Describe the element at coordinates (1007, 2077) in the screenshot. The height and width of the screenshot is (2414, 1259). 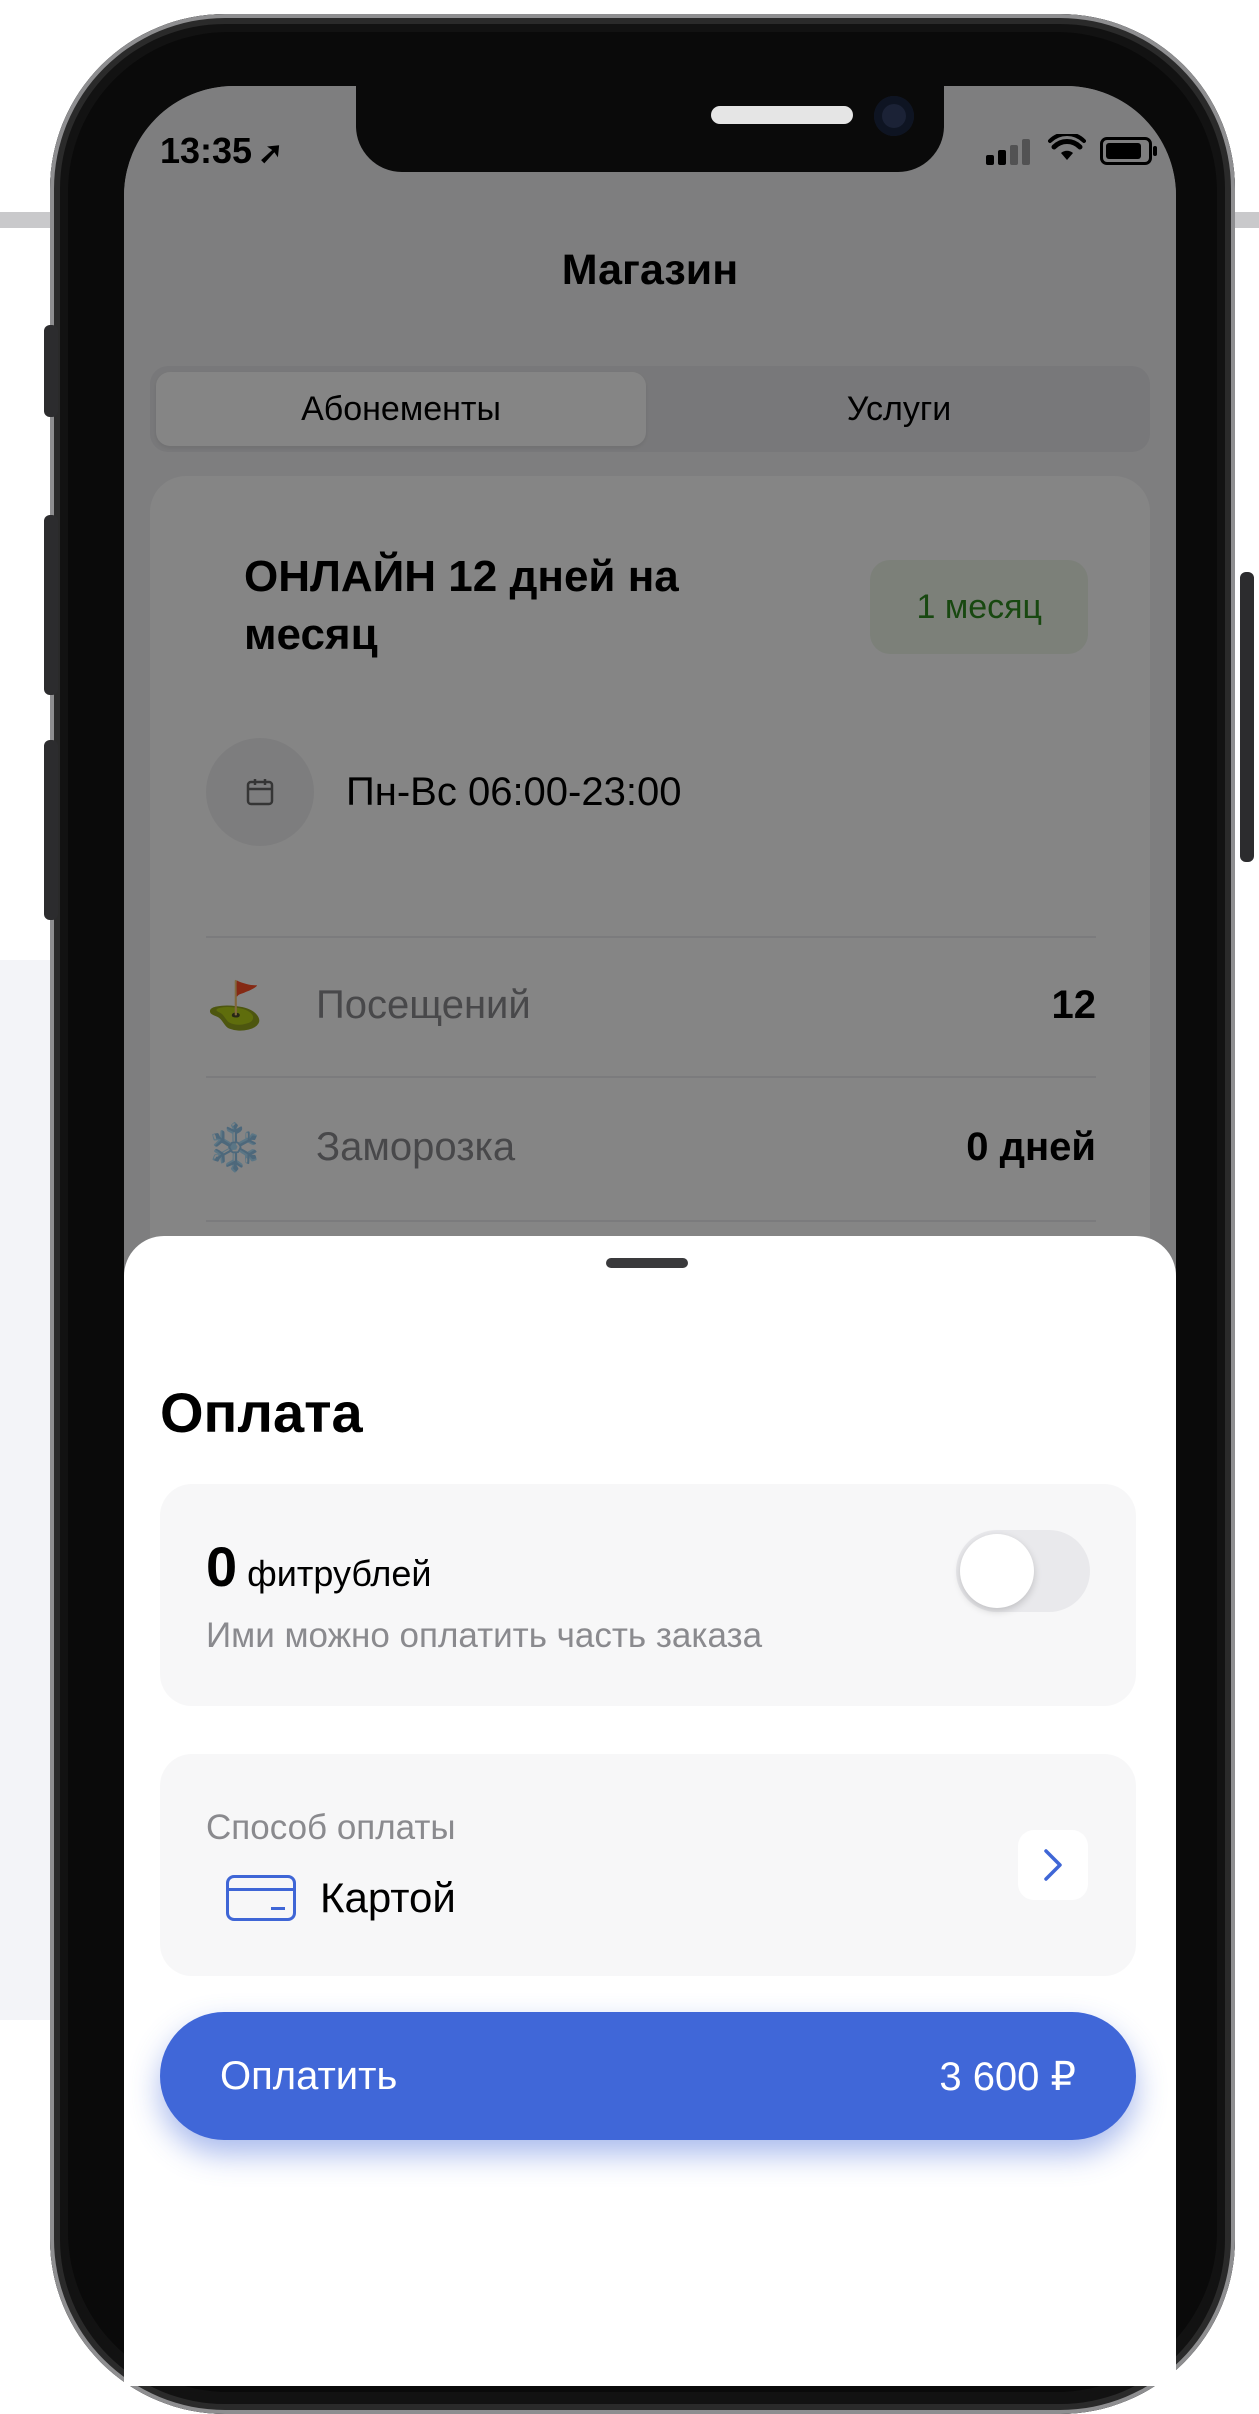
I see `pay-button-amount: 3 600 ₽` at that location.